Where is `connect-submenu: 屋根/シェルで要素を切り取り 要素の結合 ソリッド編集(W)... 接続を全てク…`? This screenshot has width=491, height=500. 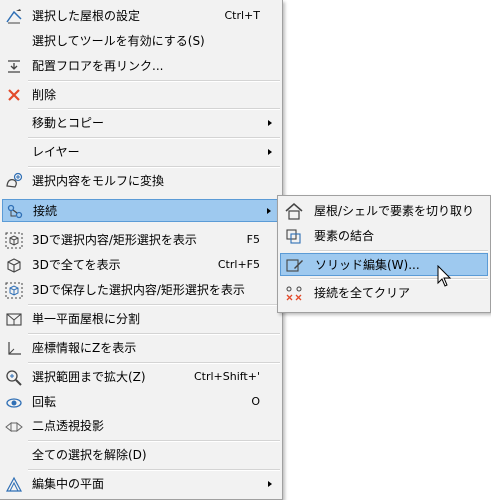
connect-submenu: 屋根/シェルで要素を切り取り 要素の結合 ソリッド編集(W)... 接続を全てク… is located at coordinates (384, 254).